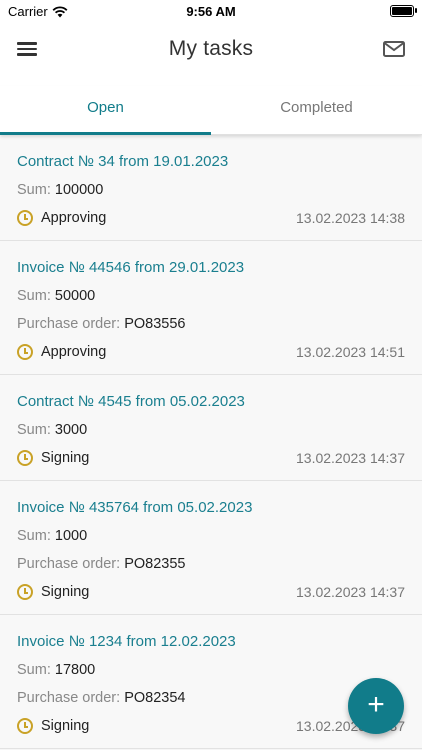  I want to click on status-time: 9:56 AM, so click(211, 11).